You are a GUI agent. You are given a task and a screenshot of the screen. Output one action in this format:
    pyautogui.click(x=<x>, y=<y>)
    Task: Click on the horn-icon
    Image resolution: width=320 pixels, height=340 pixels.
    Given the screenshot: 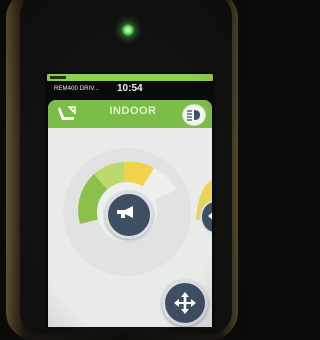 What is the action you would take?
    pyautogui.click(x=125, y=212)
    